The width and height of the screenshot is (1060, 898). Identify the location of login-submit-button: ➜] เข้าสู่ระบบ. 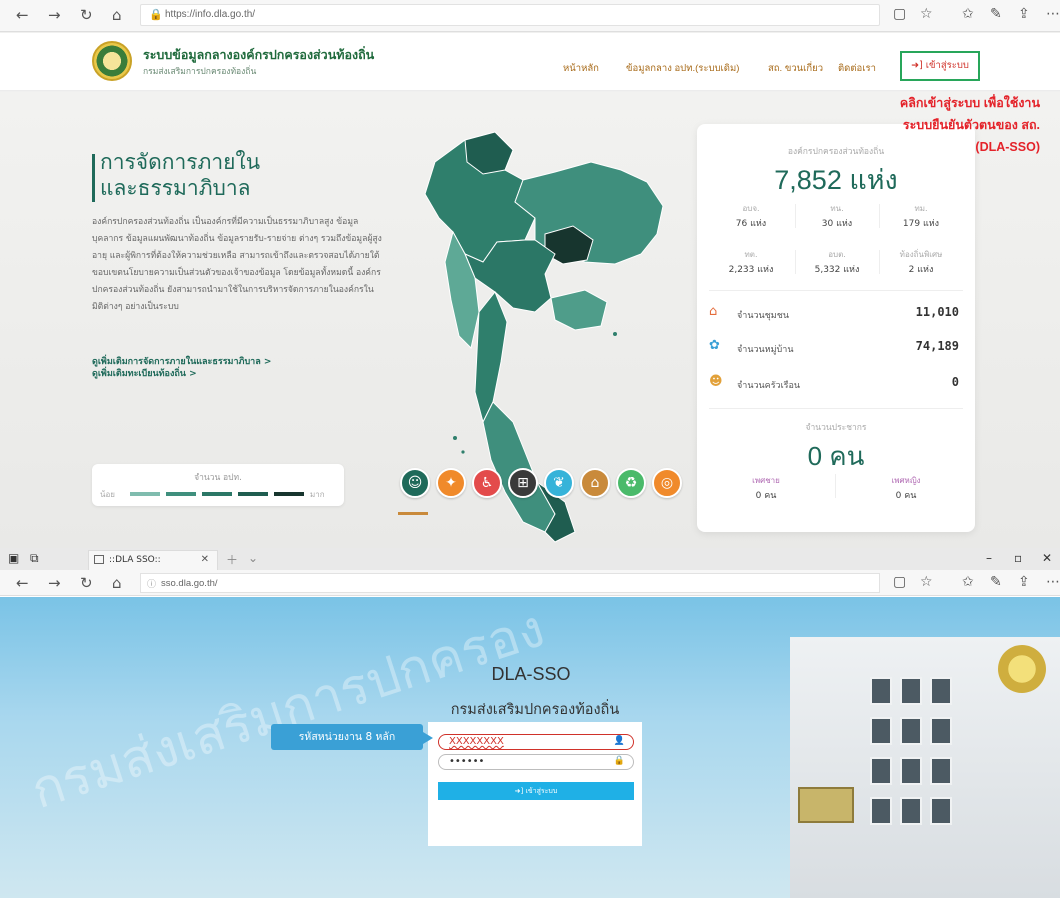
(536, 791).